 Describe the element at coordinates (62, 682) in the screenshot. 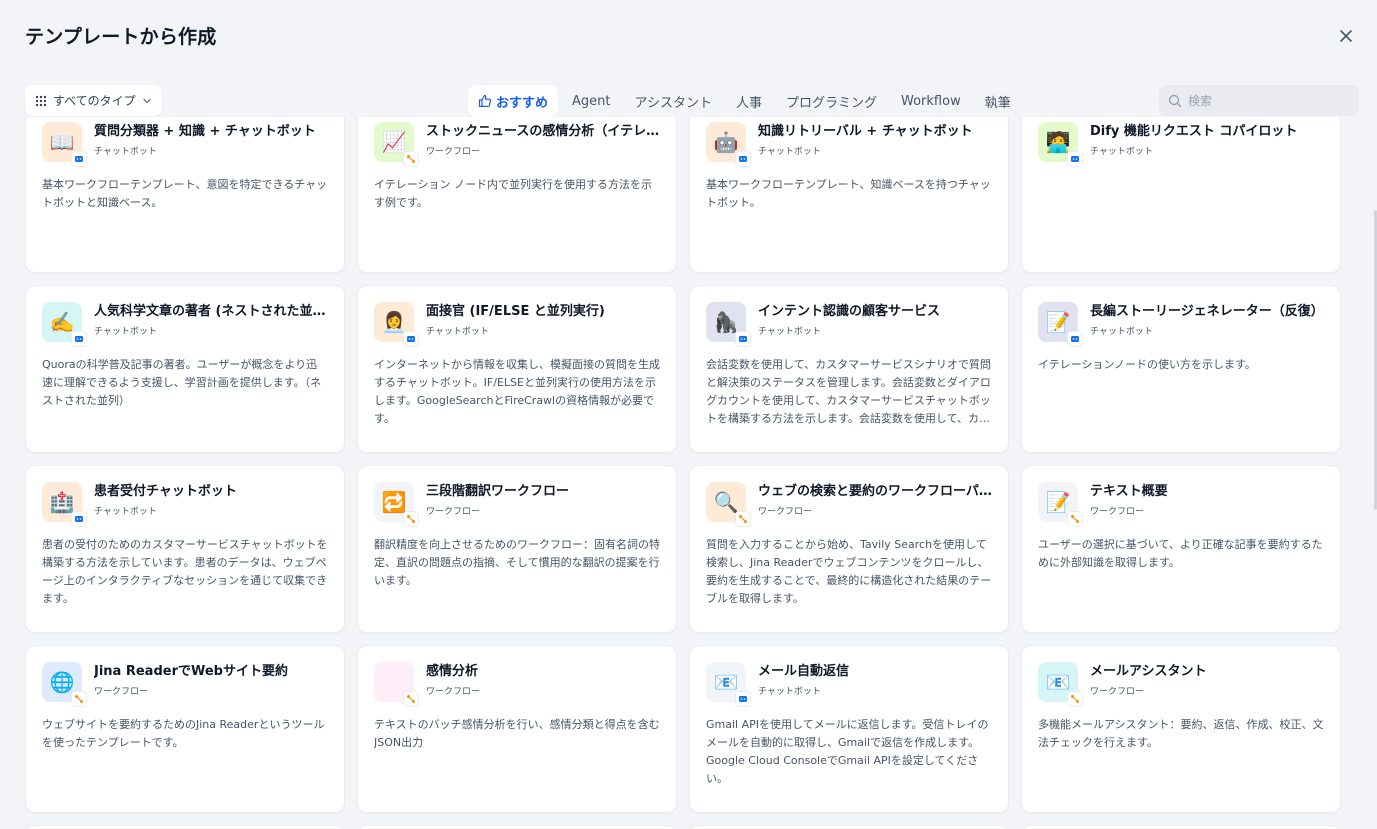

I see `globe-icon: 🌐` at that location.